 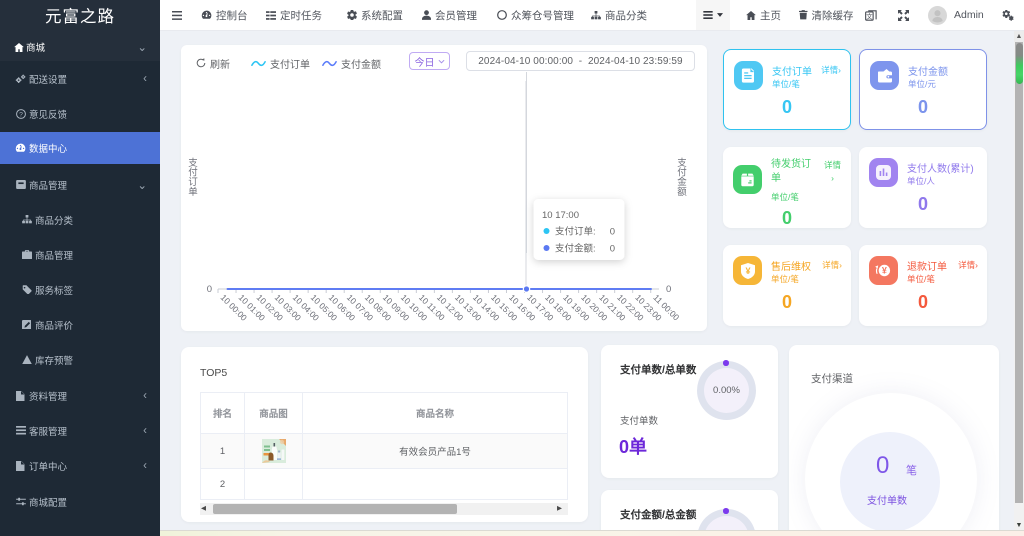 I want to click on svg-text: 文, so click(x=869, y=15).